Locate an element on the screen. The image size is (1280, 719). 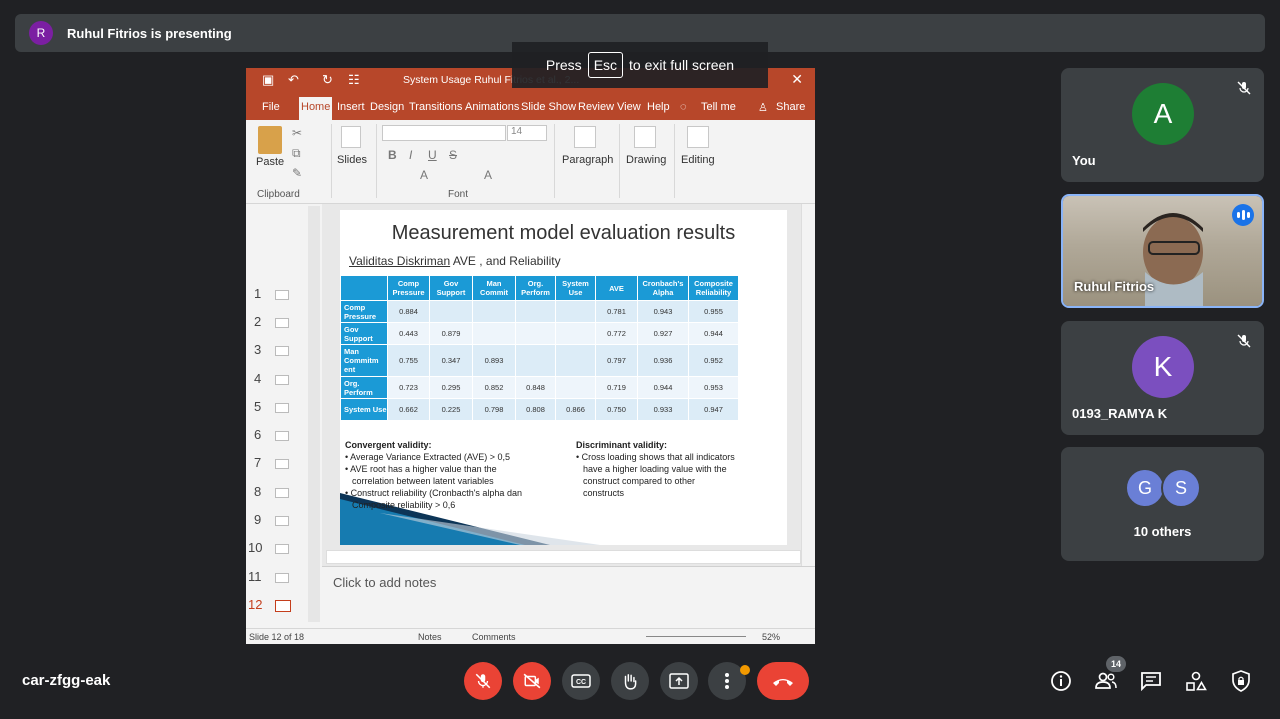
people-button is located at coordinates (1106, 681).